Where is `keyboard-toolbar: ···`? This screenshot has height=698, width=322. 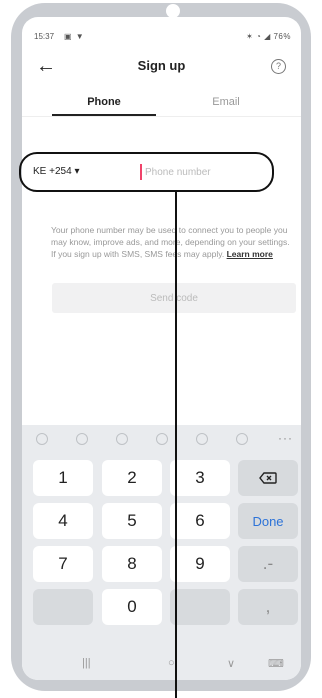 keyboard-toolbar: ··· is located at coordinates (161, 439).